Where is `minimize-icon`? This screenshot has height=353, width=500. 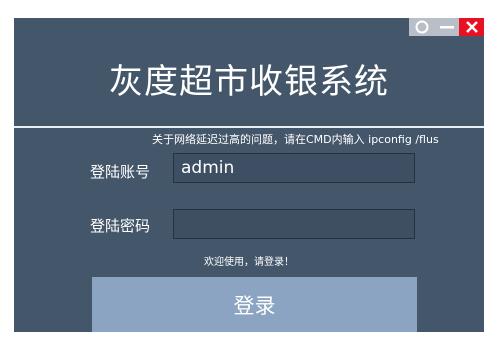
minimize-icon is located at coordinates (446, 27).